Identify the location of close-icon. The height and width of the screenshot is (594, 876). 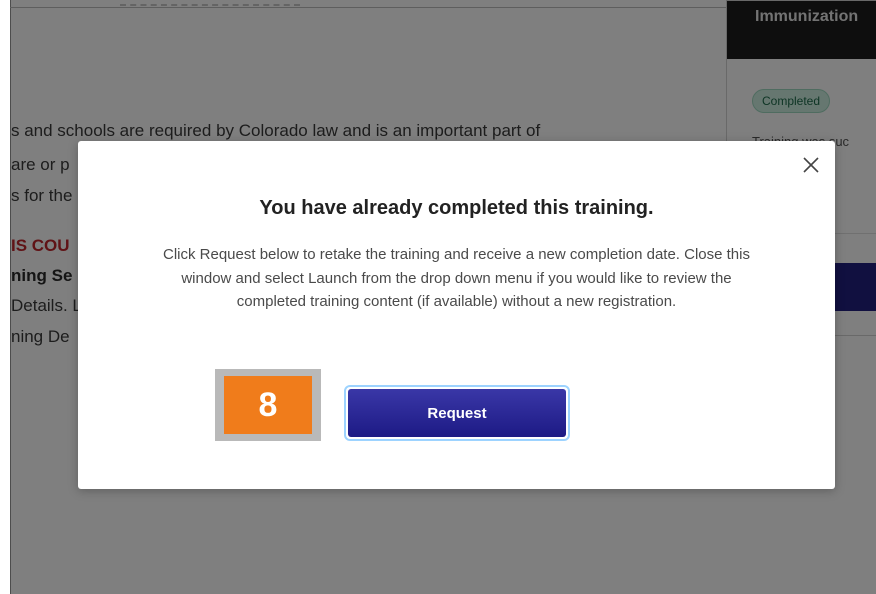
(811, 165).